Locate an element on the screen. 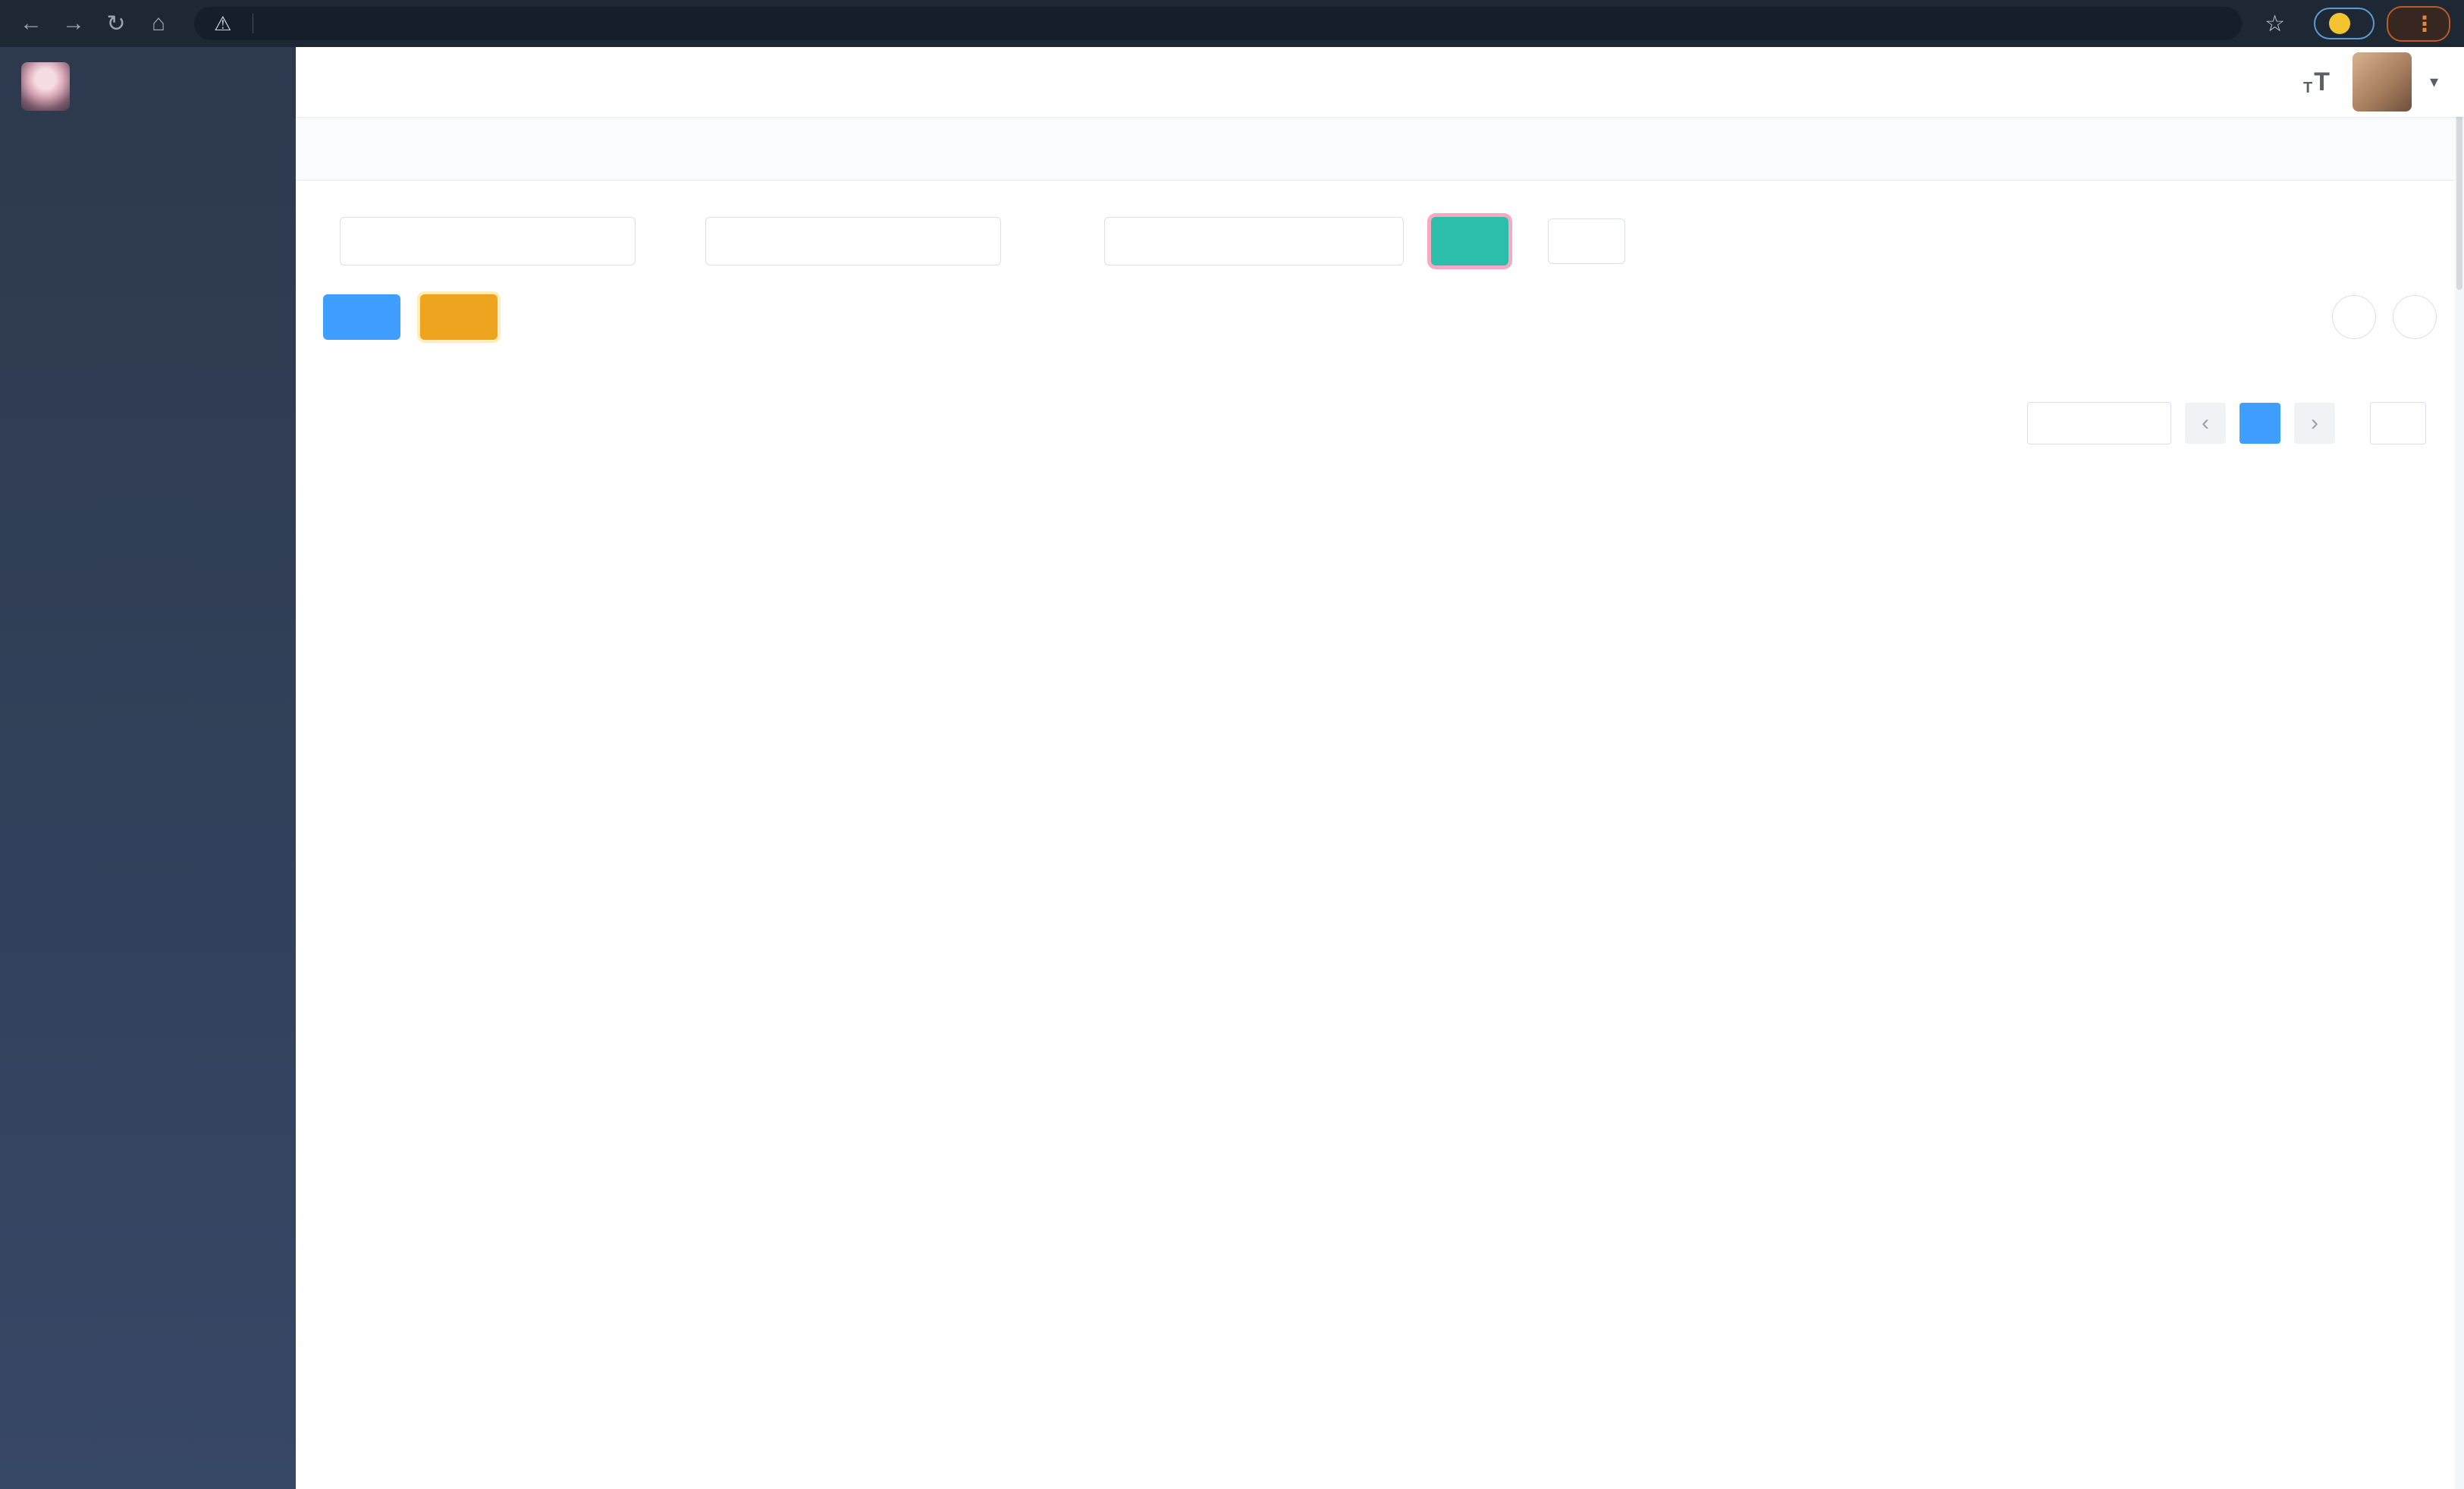  font-size-icon: TT is located at coordinates (2317, 82).